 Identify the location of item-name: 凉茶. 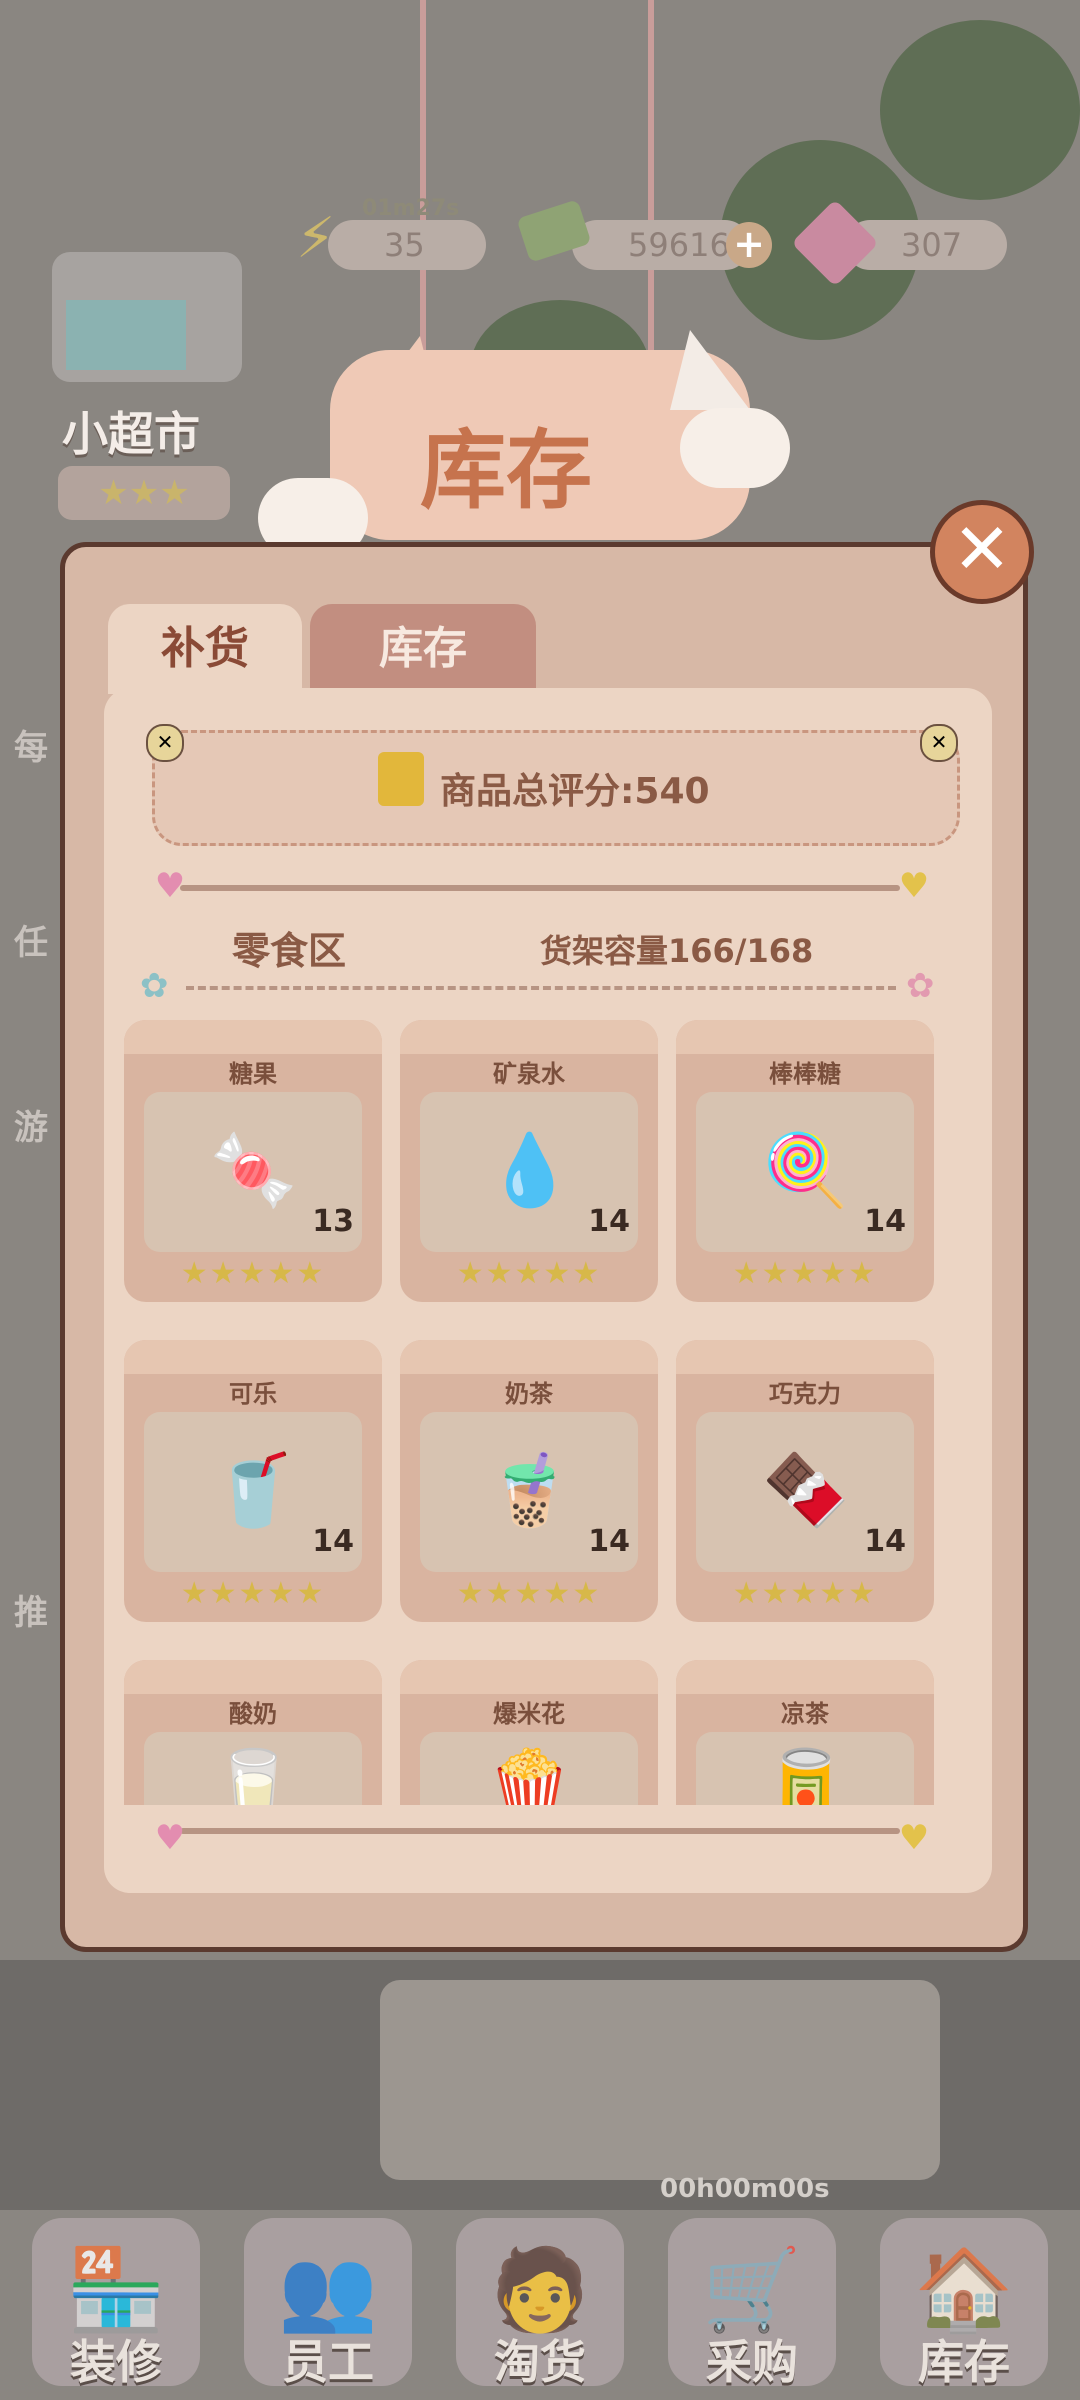
(805, 1714).